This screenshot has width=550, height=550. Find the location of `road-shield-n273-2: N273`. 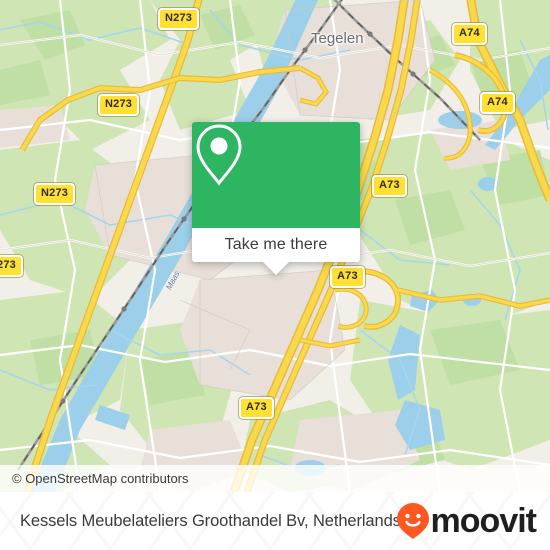

road-shield-n273-2: N273 is located at coordinates (119, 105).